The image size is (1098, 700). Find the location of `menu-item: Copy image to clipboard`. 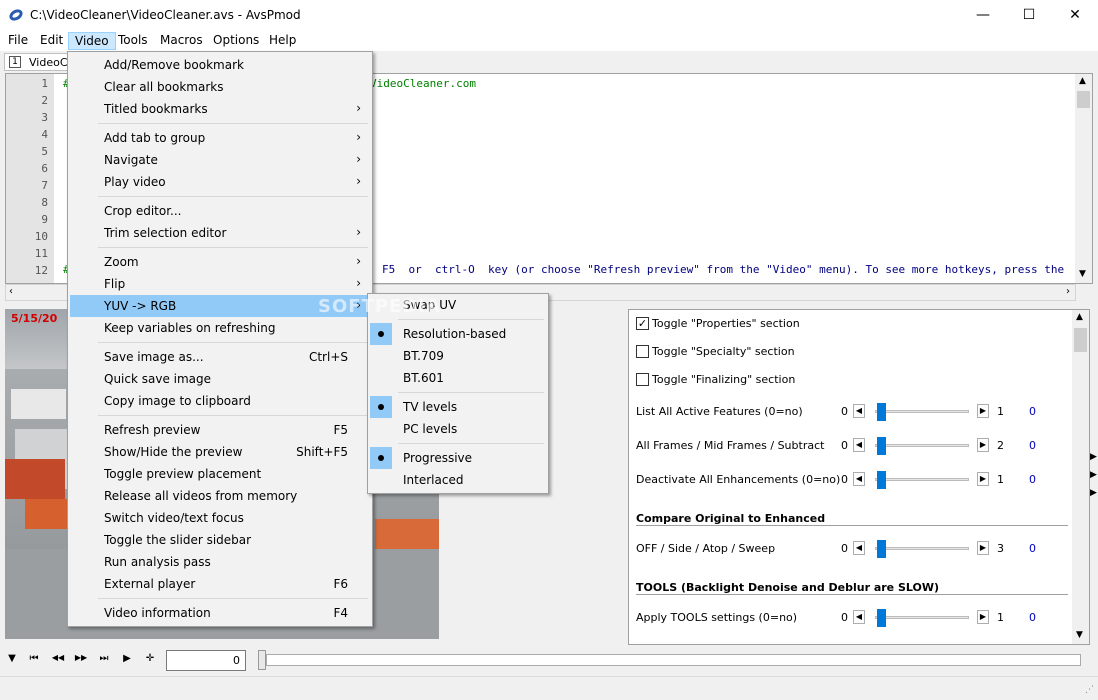

menu-item: Copy image to clipboard is located at coordinates (220, 401).